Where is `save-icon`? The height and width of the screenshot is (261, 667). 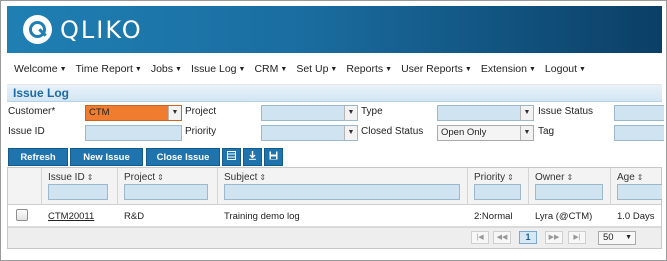
save-icon is located at coordinates (273, 157).